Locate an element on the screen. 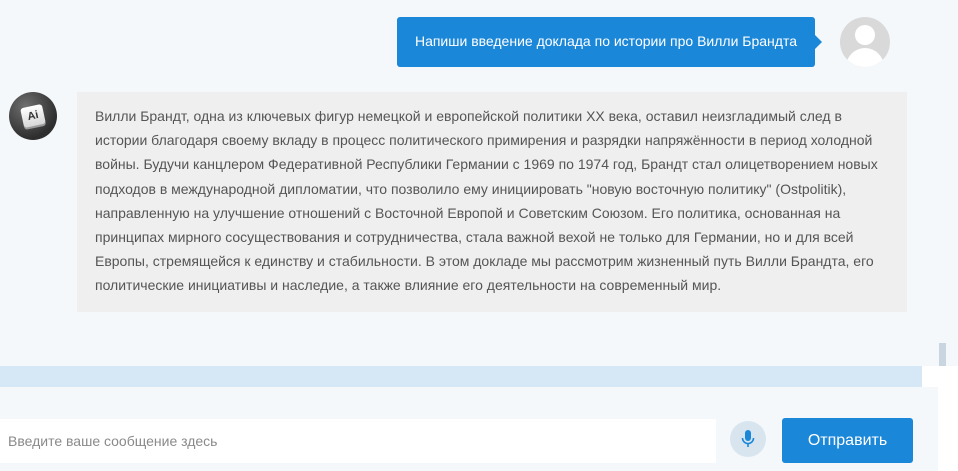 Image resolution: width=958 pixels, height=471 pixels. ai-key-icon: Ai is located at coordinates (33, 116).